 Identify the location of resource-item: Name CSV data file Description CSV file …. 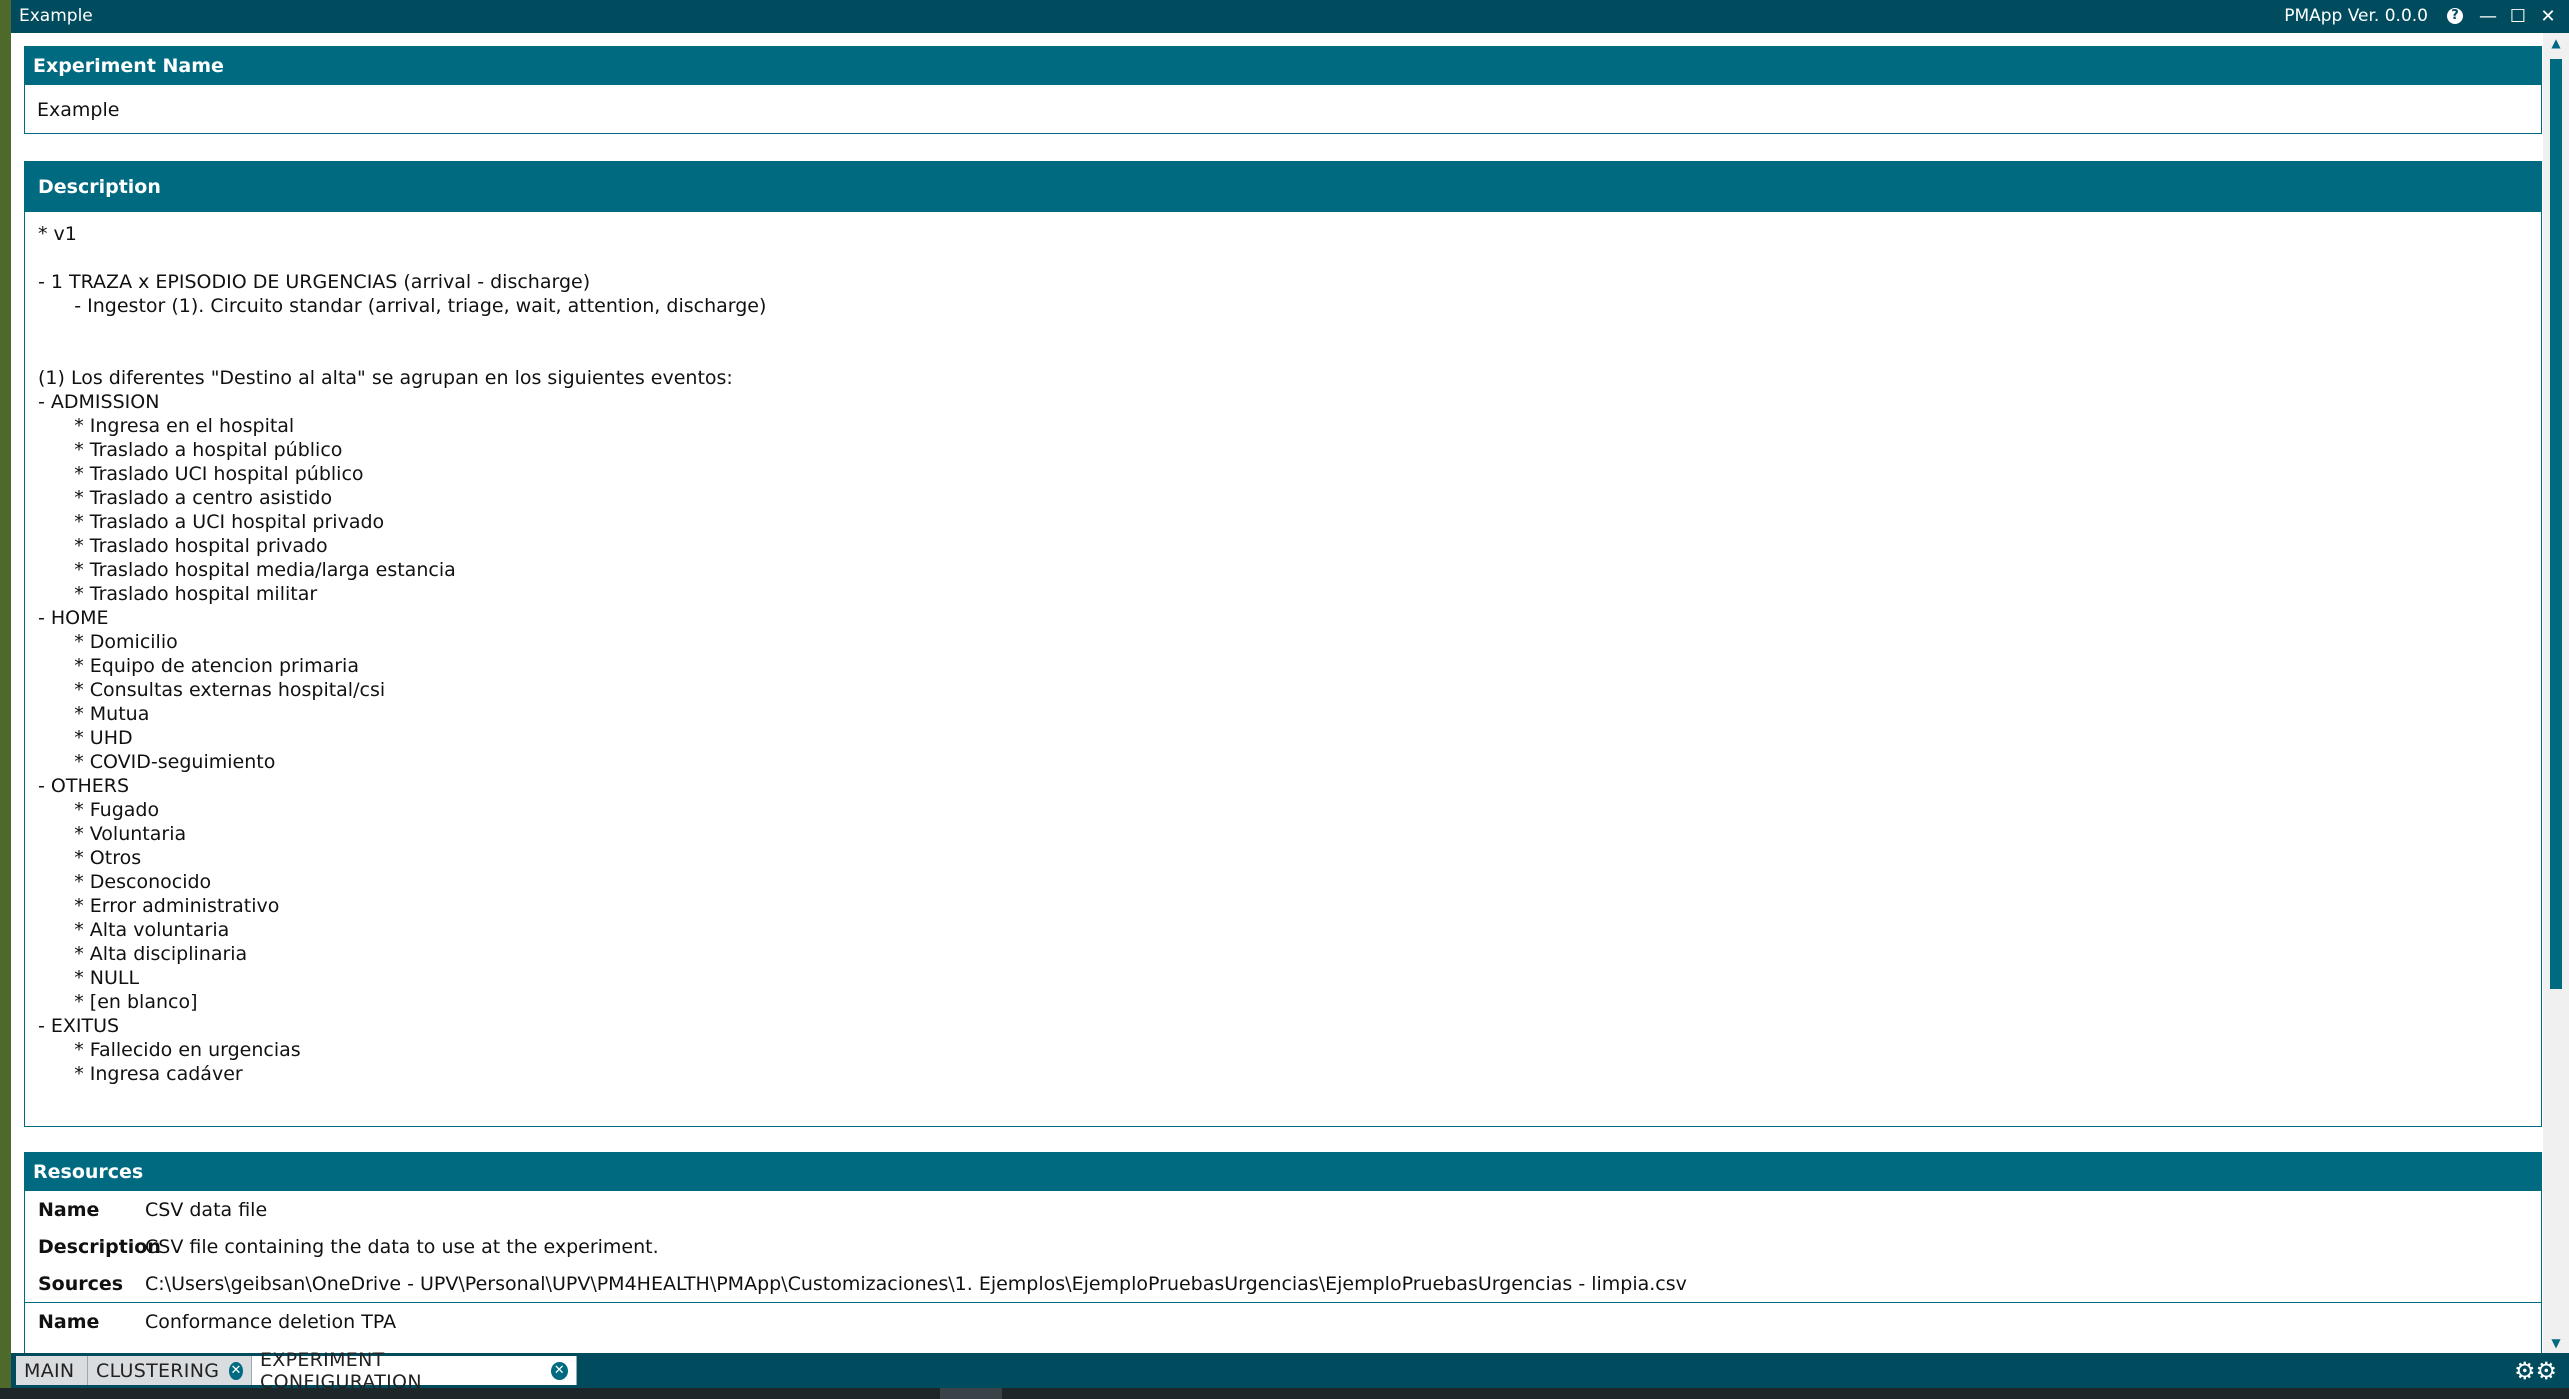
(1283, 1246).